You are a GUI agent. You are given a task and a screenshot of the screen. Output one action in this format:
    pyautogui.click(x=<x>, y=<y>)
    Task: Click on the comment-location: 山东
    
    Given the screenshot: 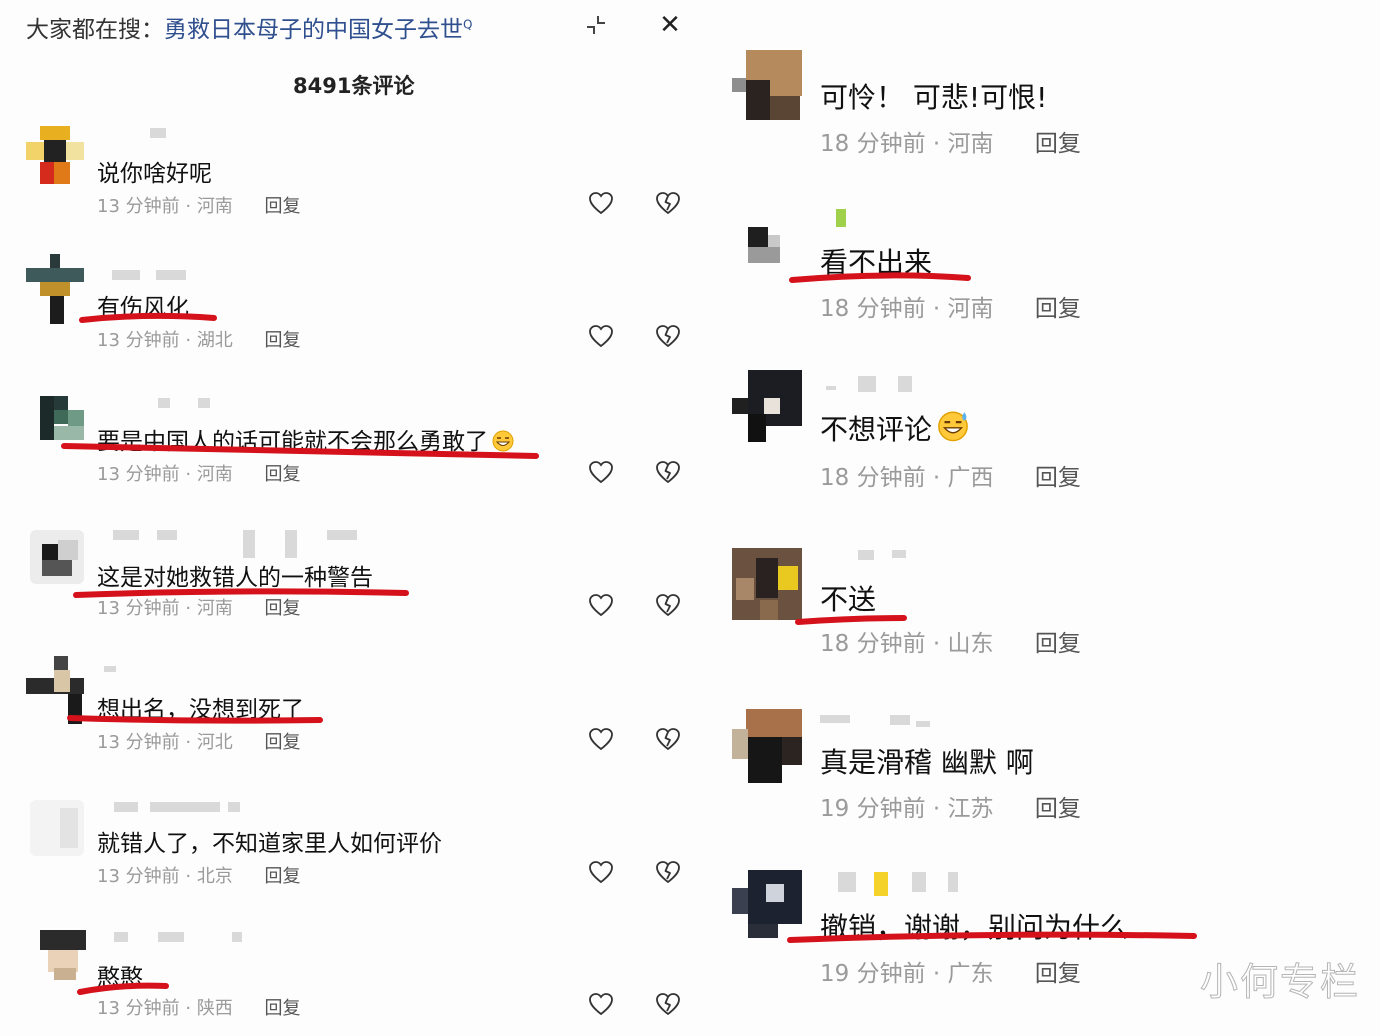 What is the action you would take?
    pyautogui.click(x=970, y=644)
    